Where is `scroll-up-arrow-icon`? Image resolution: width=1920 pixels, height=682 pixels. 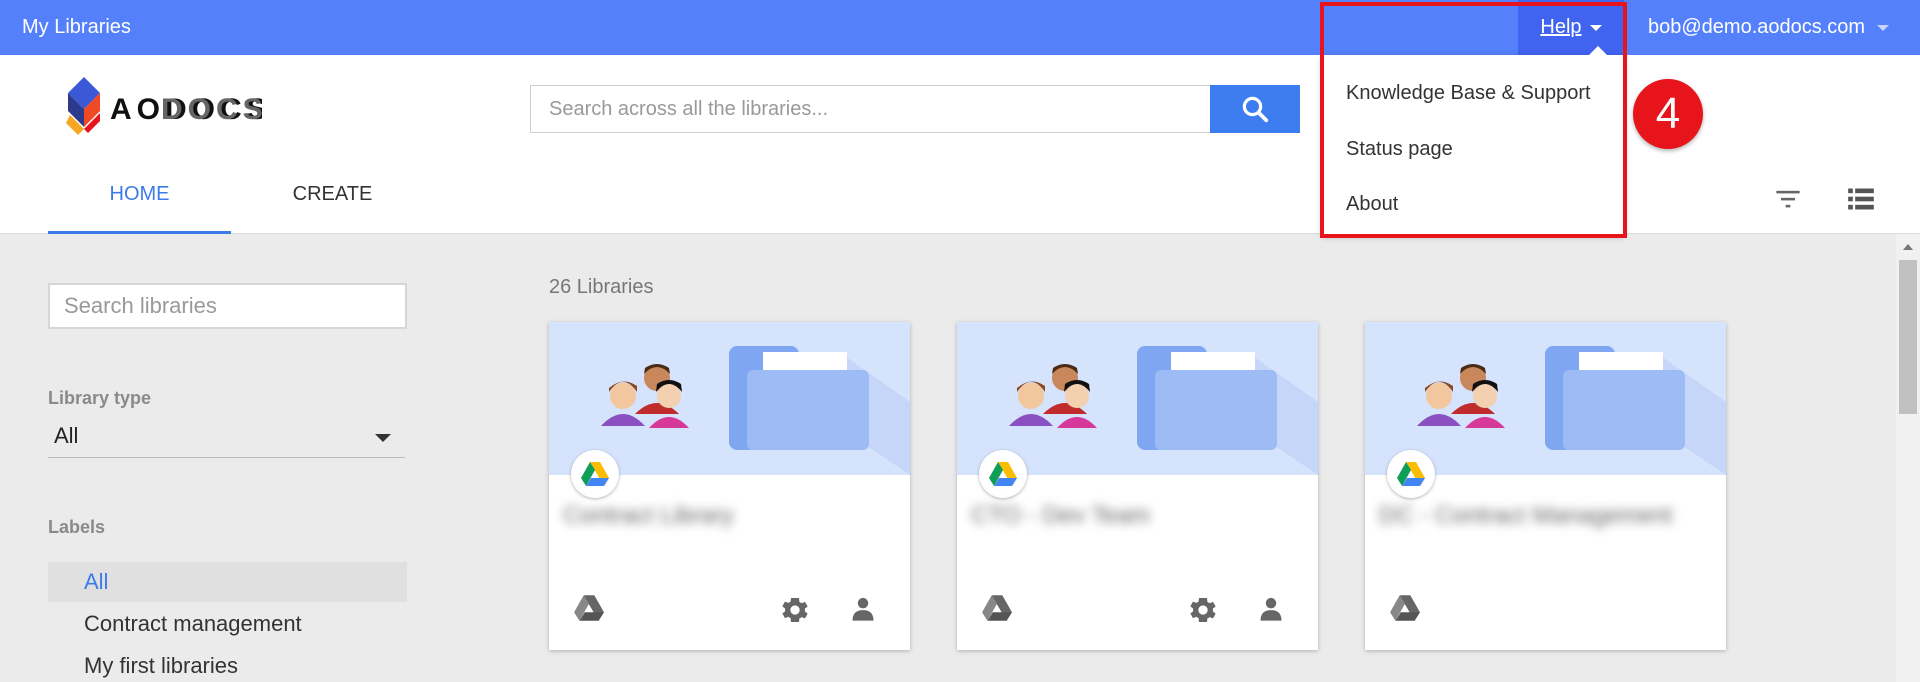
scroll-up-arrow-icon is located at coordinates (1908, 247).